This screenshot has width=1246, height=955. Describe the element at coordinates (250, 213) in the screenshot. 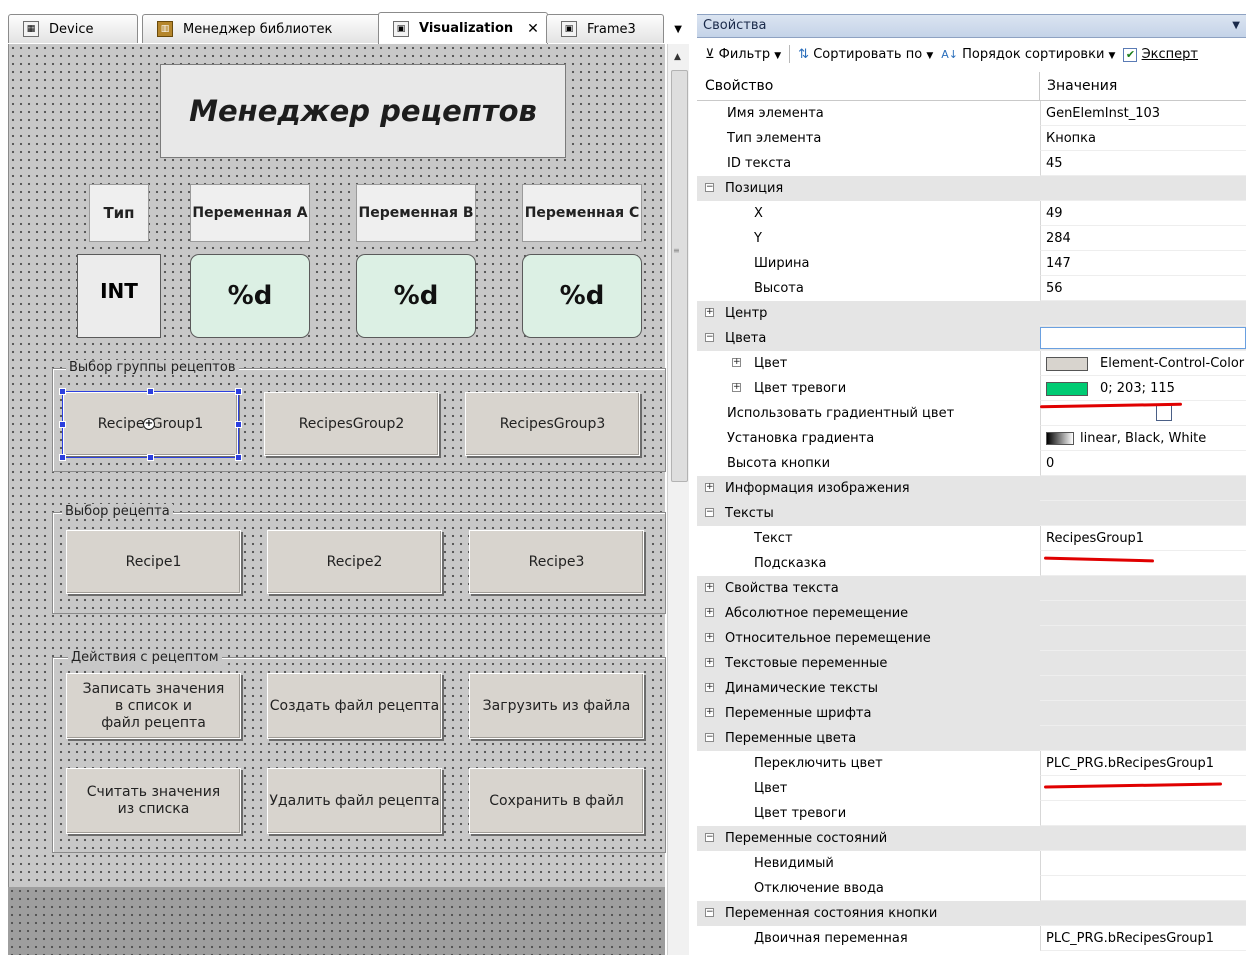

I see `header-variable-a: Переменная A` at that location.